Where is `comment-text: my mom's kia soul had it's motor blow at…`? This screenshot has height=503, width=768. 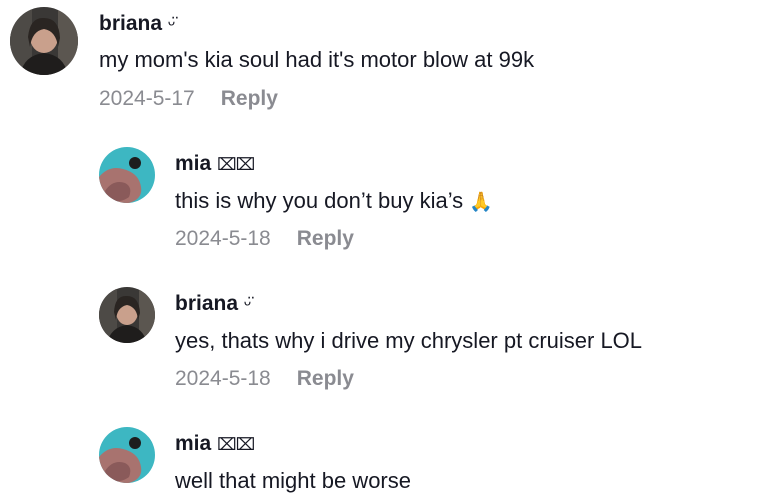 comment-text: my mom's kia soul had it's motor blow at… is located at coordinates (317, 59).